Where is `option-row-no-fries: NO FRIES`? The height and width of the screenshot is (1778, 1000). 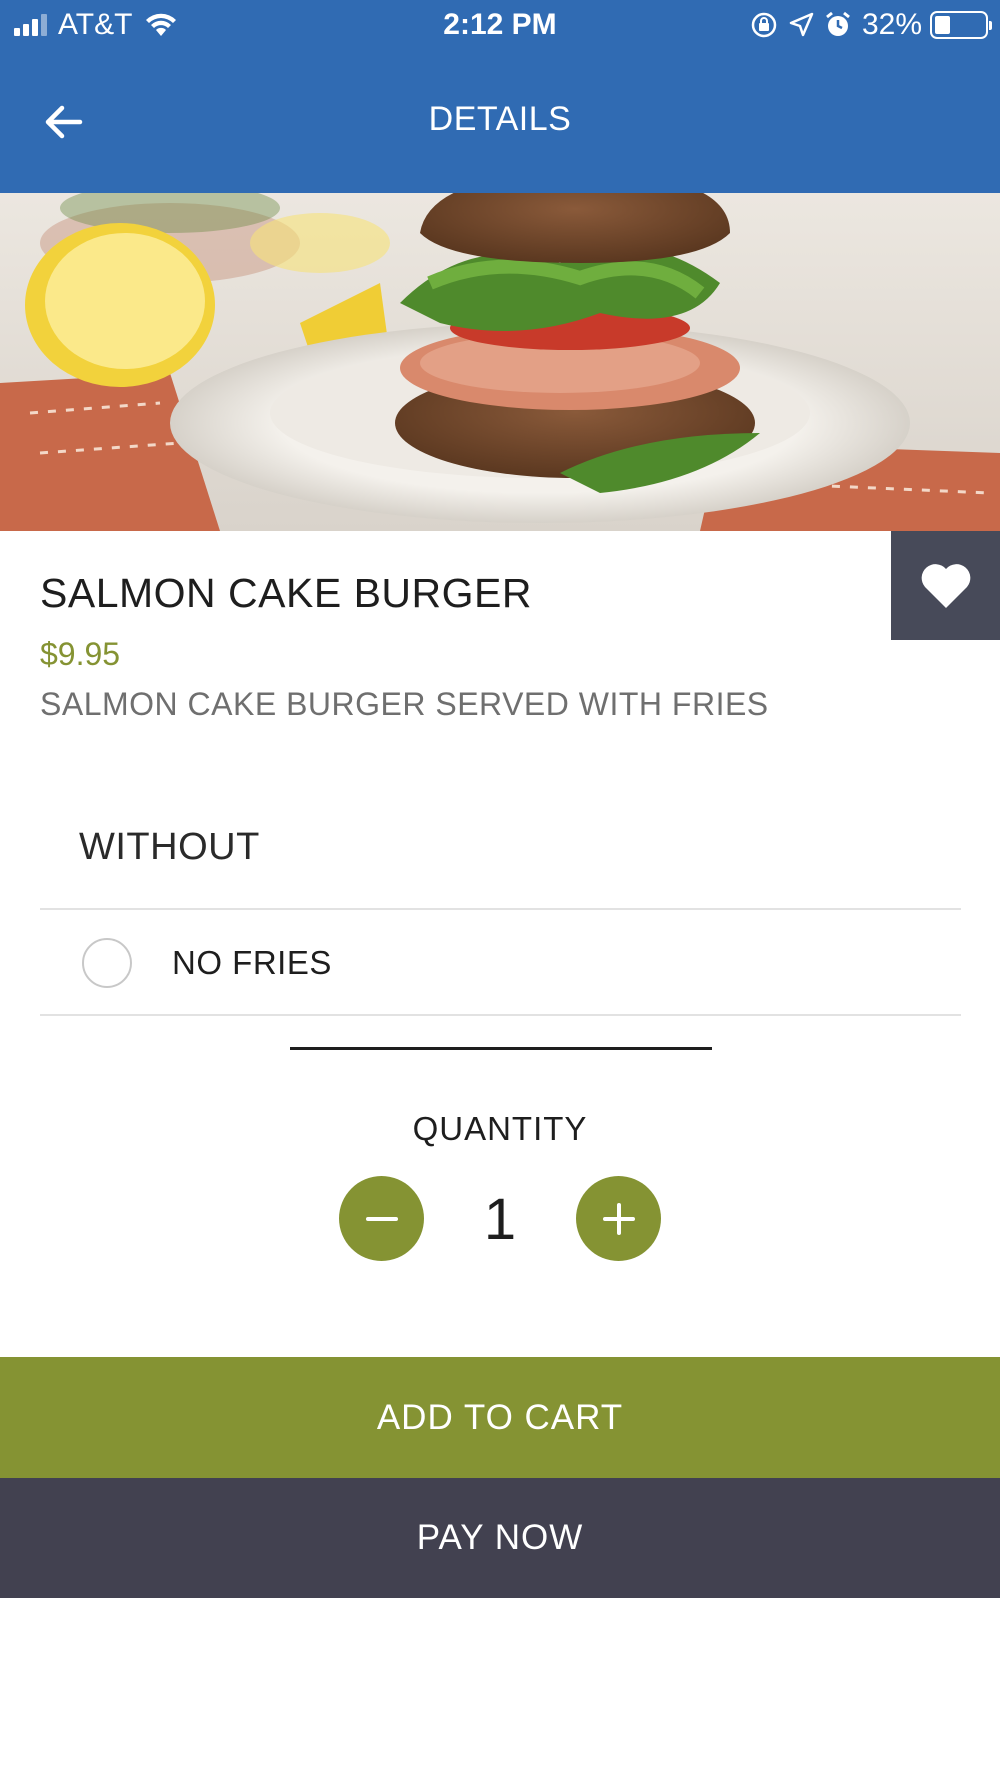
option-row-no-fries: NO FRIES is located at coordinates (500, 962).